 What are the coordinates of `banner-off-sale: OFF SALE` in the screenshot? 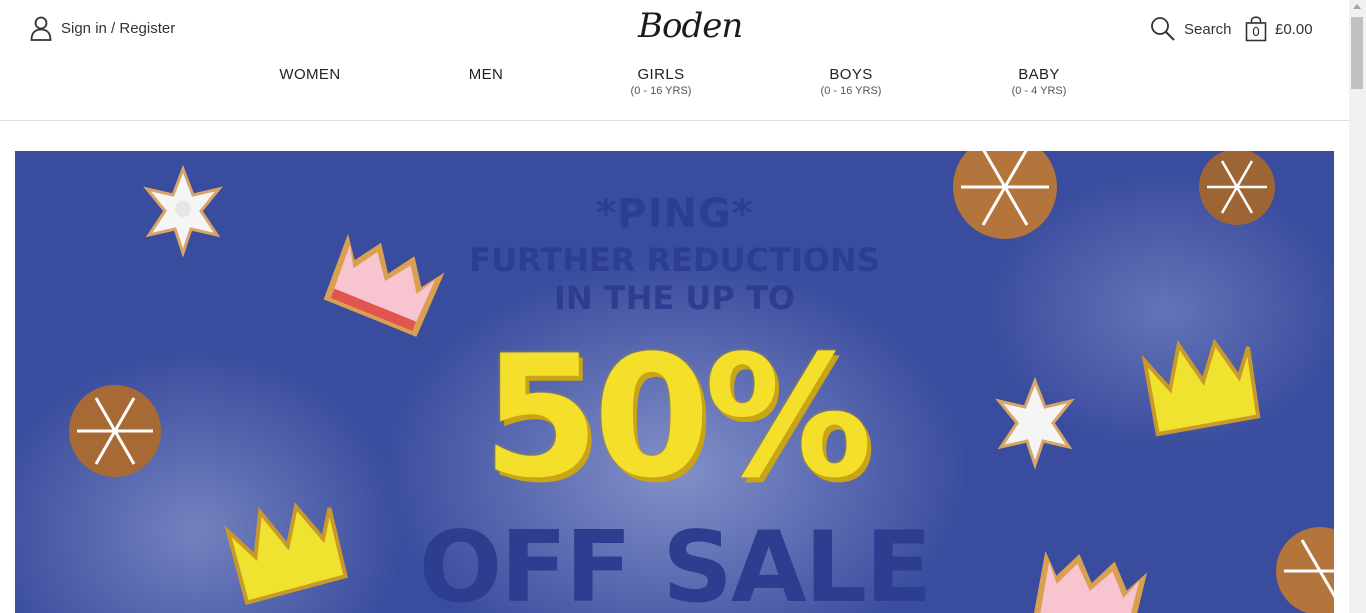 It's located at (675, 562).